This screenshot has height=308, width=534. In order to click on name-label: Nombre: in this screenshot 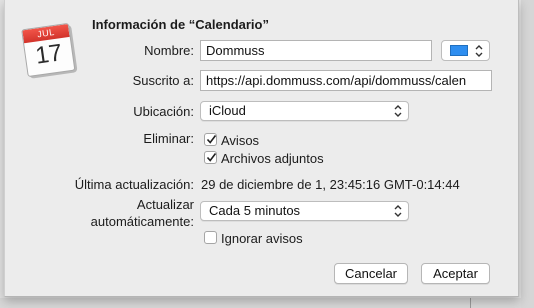, I will do `click(169, 50)`.